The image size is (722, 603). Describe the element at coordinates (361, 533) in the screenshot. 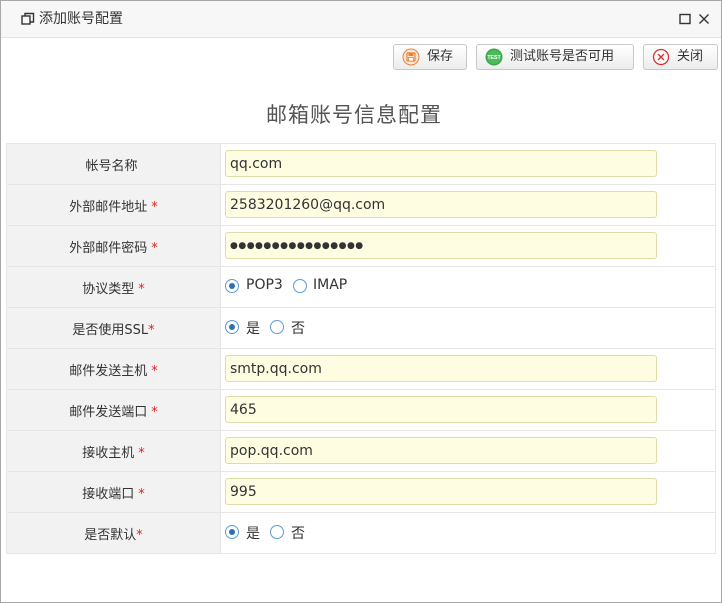

I see `form-row-is-default: 是否默认* 是 否` at that location.